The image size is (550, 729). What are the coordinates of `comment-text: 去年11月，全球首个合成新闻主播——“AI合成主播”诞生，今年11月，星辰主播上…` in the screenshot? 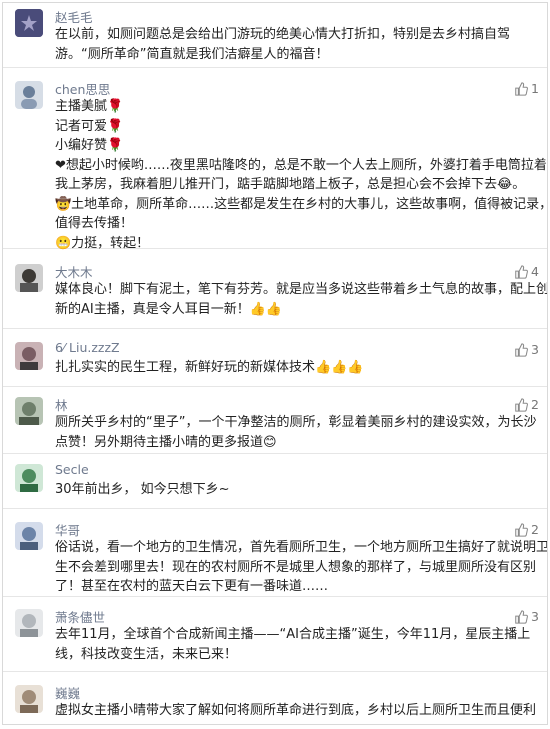 It's located at (296, 644).